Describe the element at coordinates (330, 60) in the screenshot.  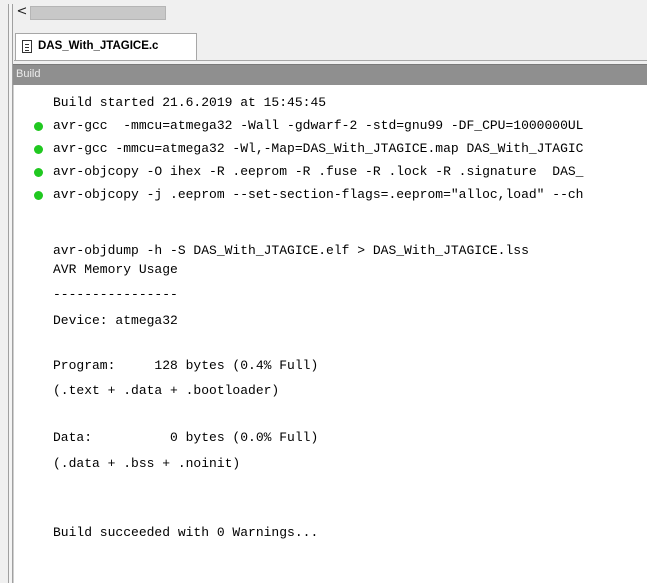
I see `tab-divider` at that location.